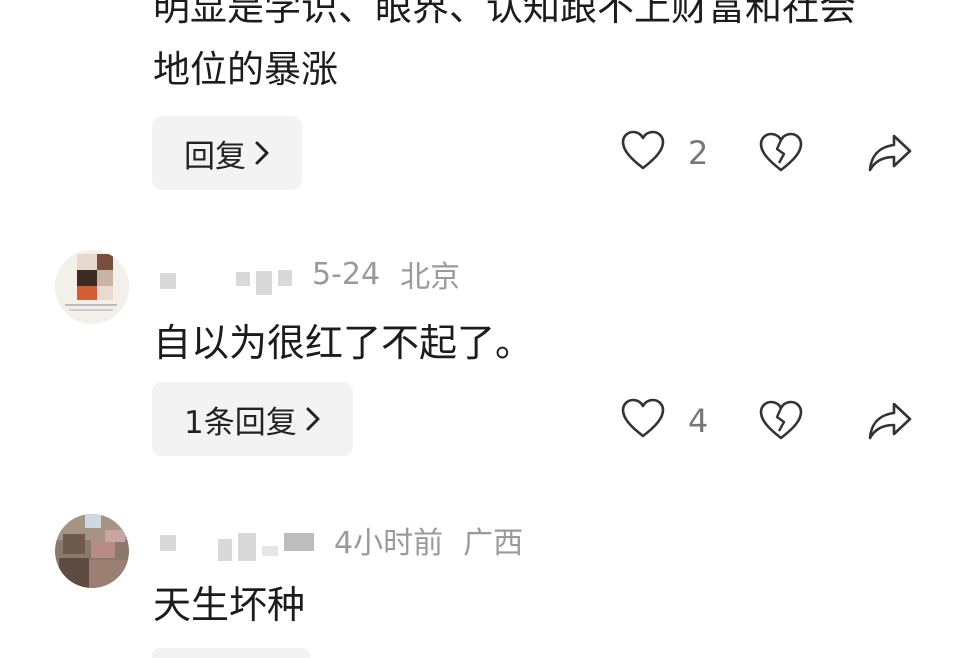 The height and width of the screenshot is (658, 960). I want to click on comment-meta: 4小时前 广西, so click(341, 540).